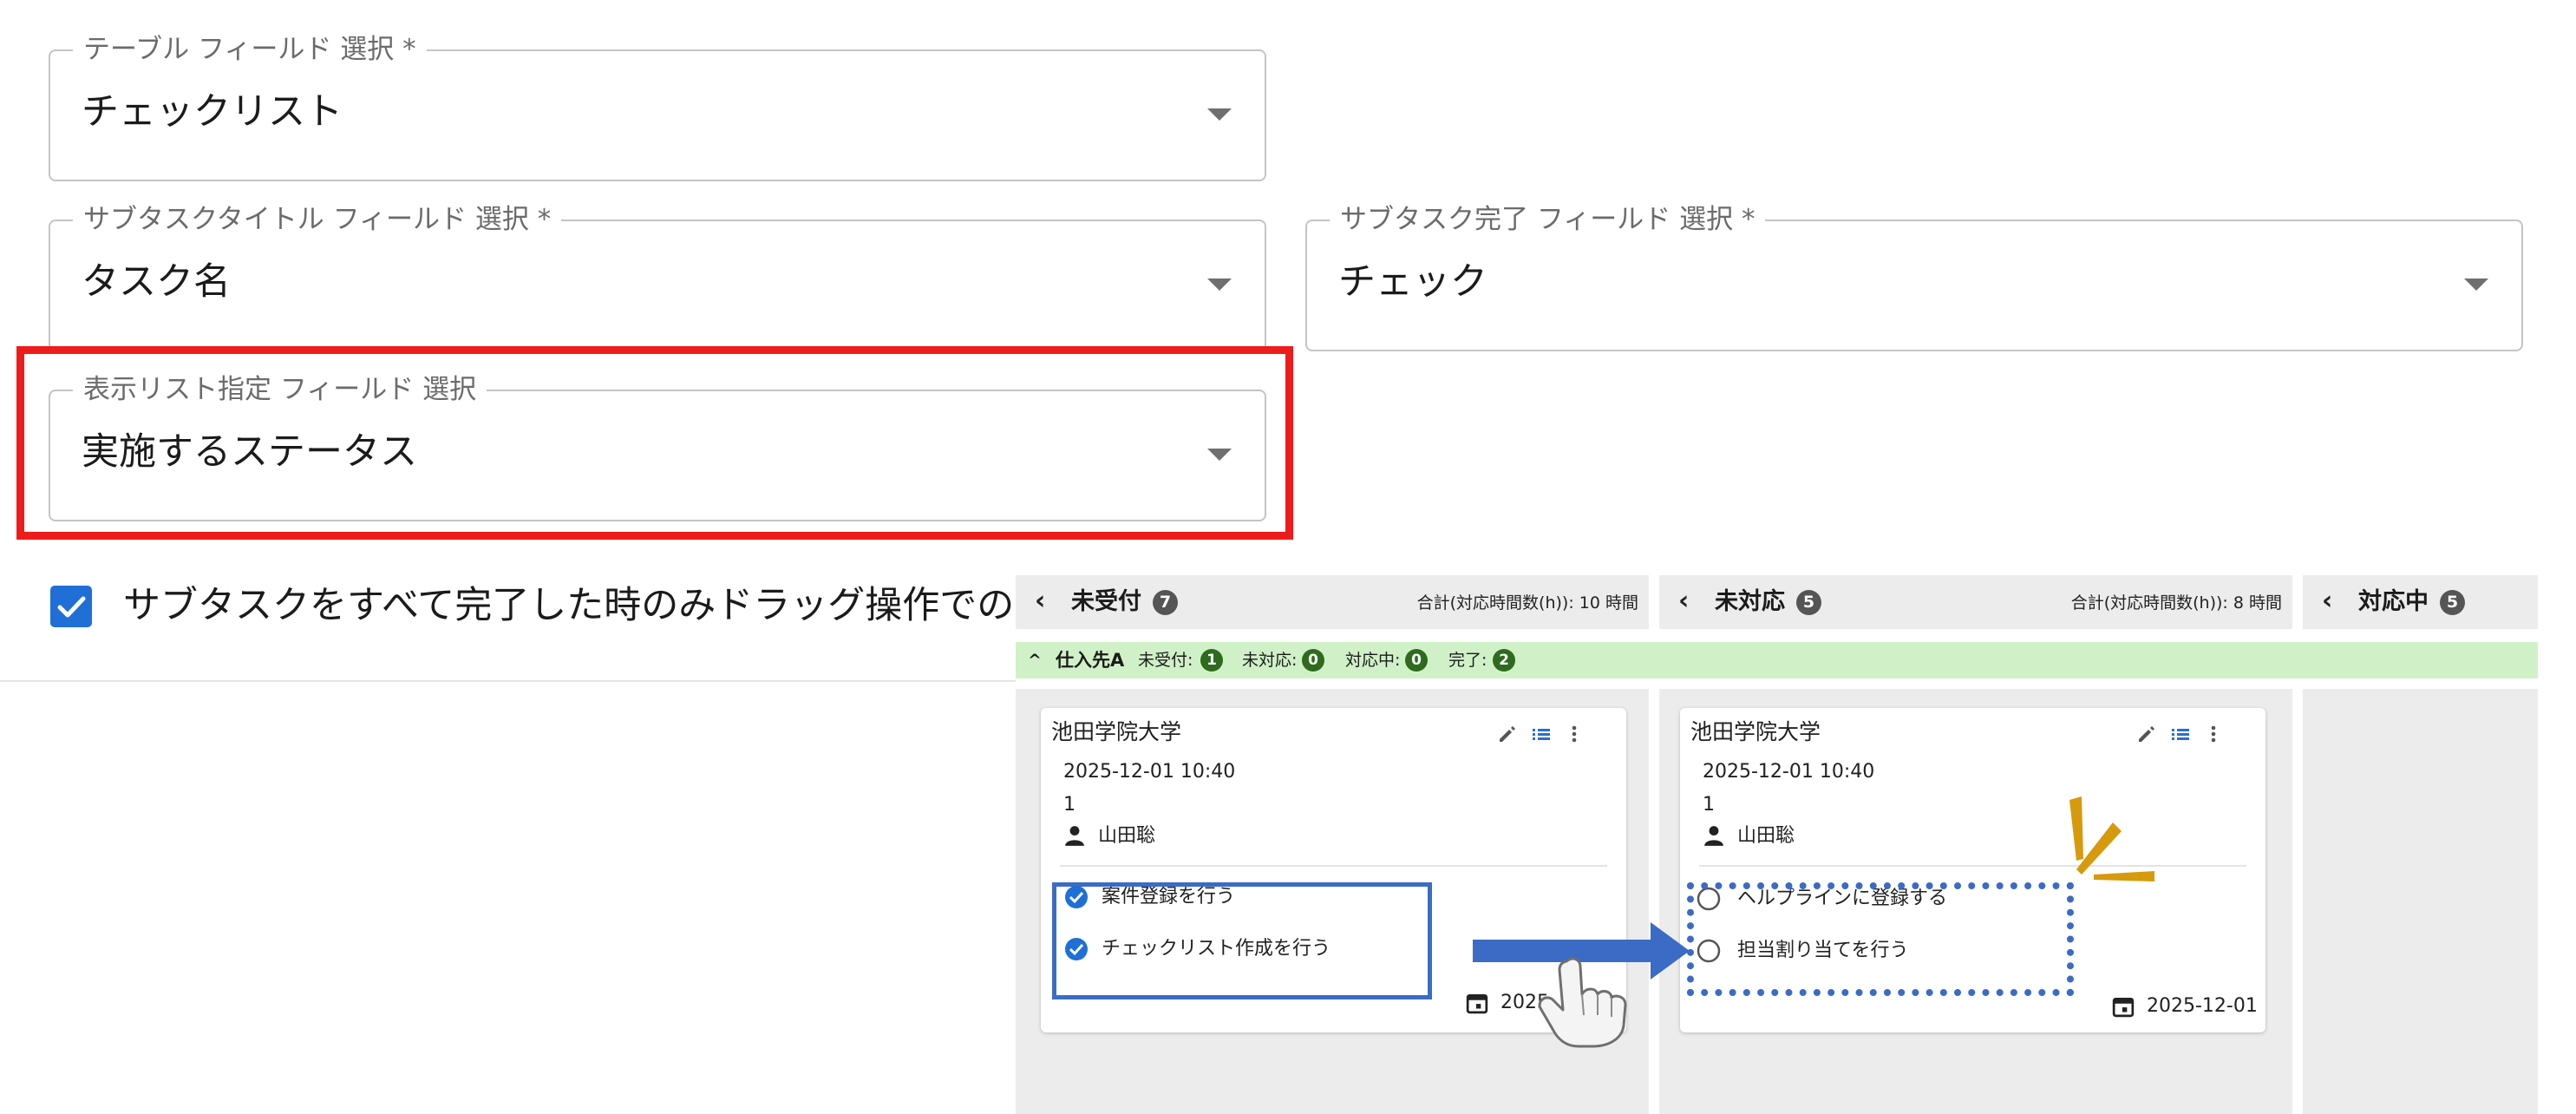 Image resolution: width=2576 pixels, height=1114 pixels. What do you see at coordinates (569, 605) in the screenshot?
I see `checkbox-label: サブタスクをすべて完了した時のみドラッグ操作での` at bounding box center [569, 605].